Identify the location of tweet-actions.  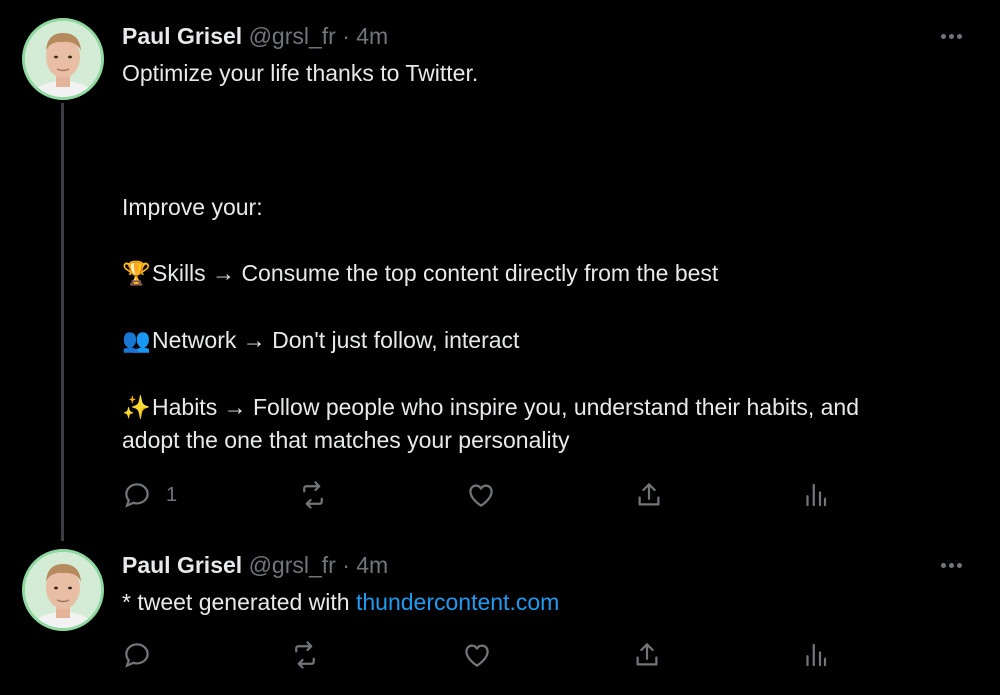
(482, 655).